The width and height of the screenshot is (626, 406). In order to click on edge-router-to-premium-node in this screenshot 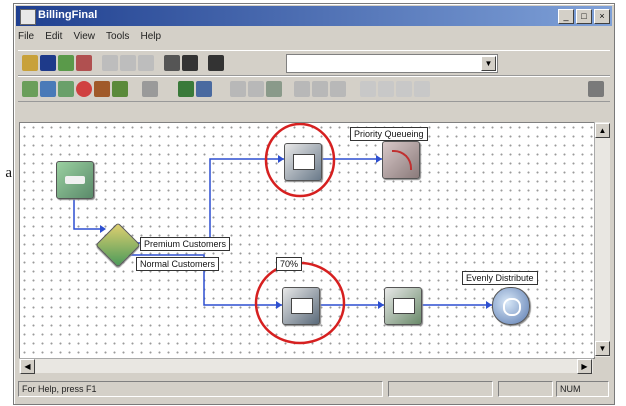, I will do `click(206, 201)`.